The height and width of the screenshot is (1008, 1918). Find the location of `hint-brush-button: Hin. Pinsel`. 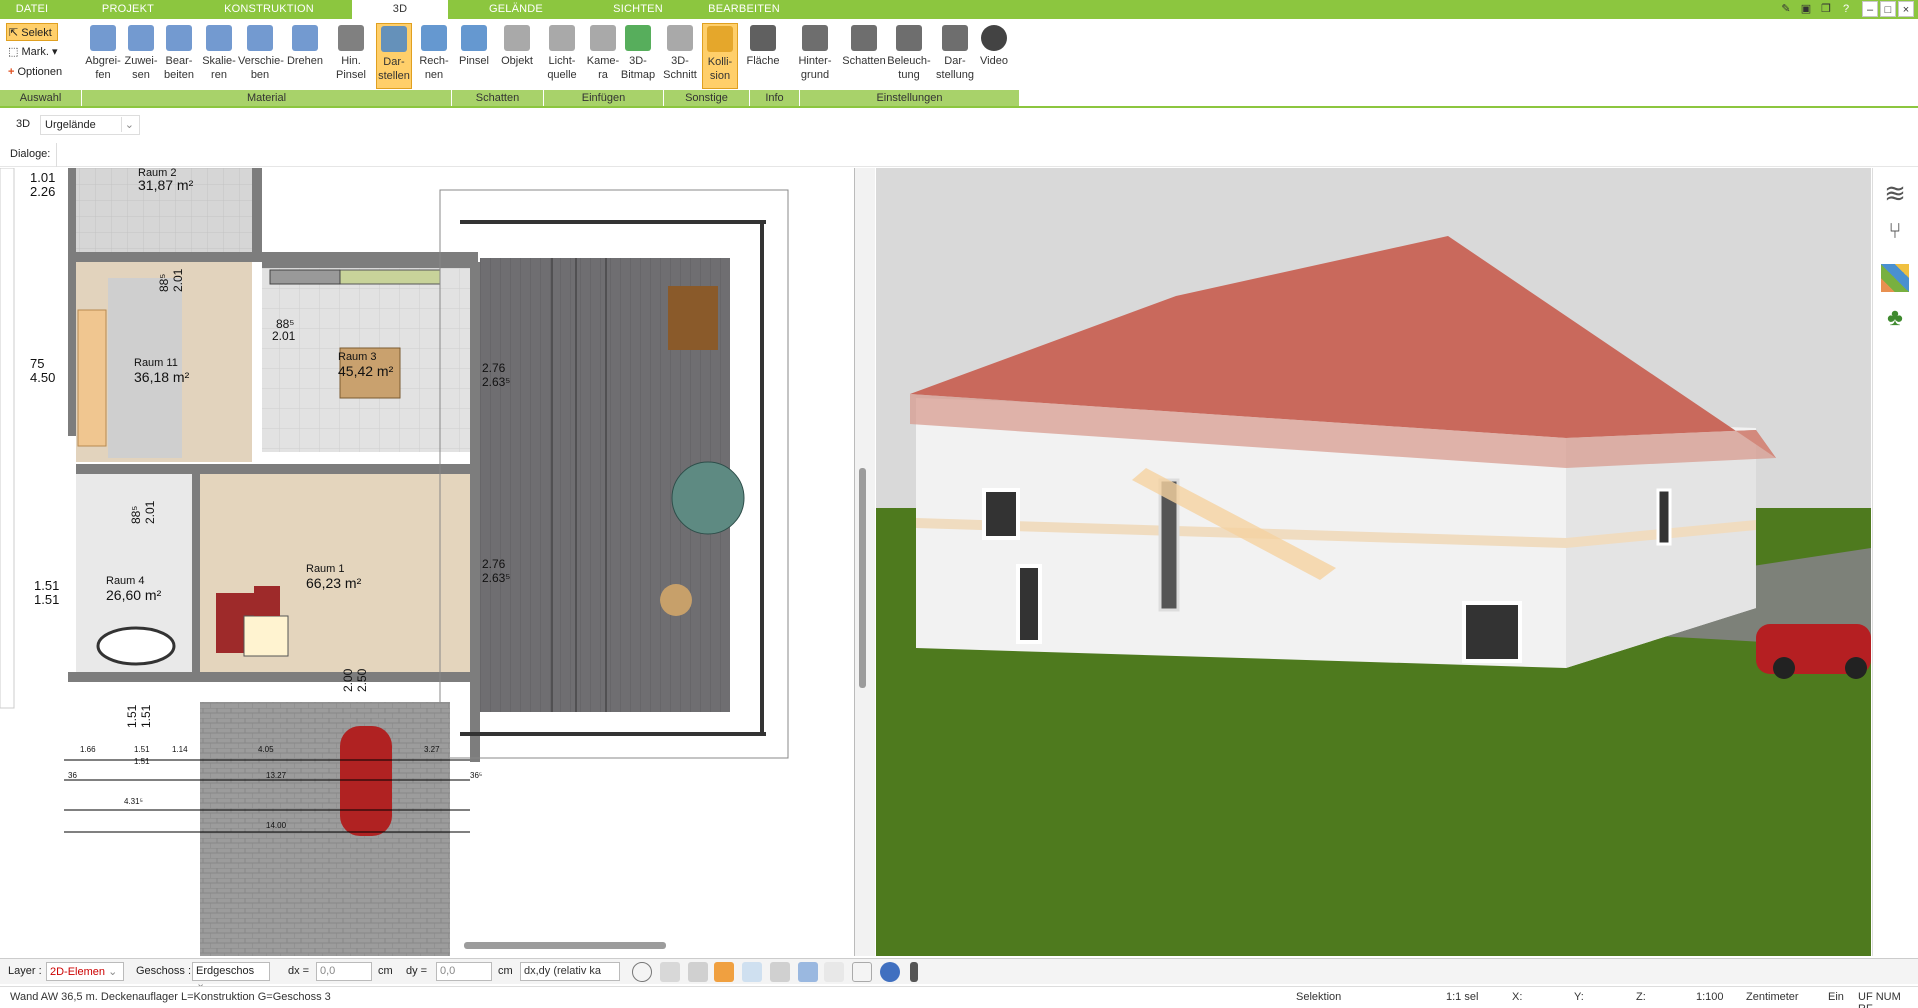

hint-brush-button: Hin. Pinsel is located at coordinates (351, 56).